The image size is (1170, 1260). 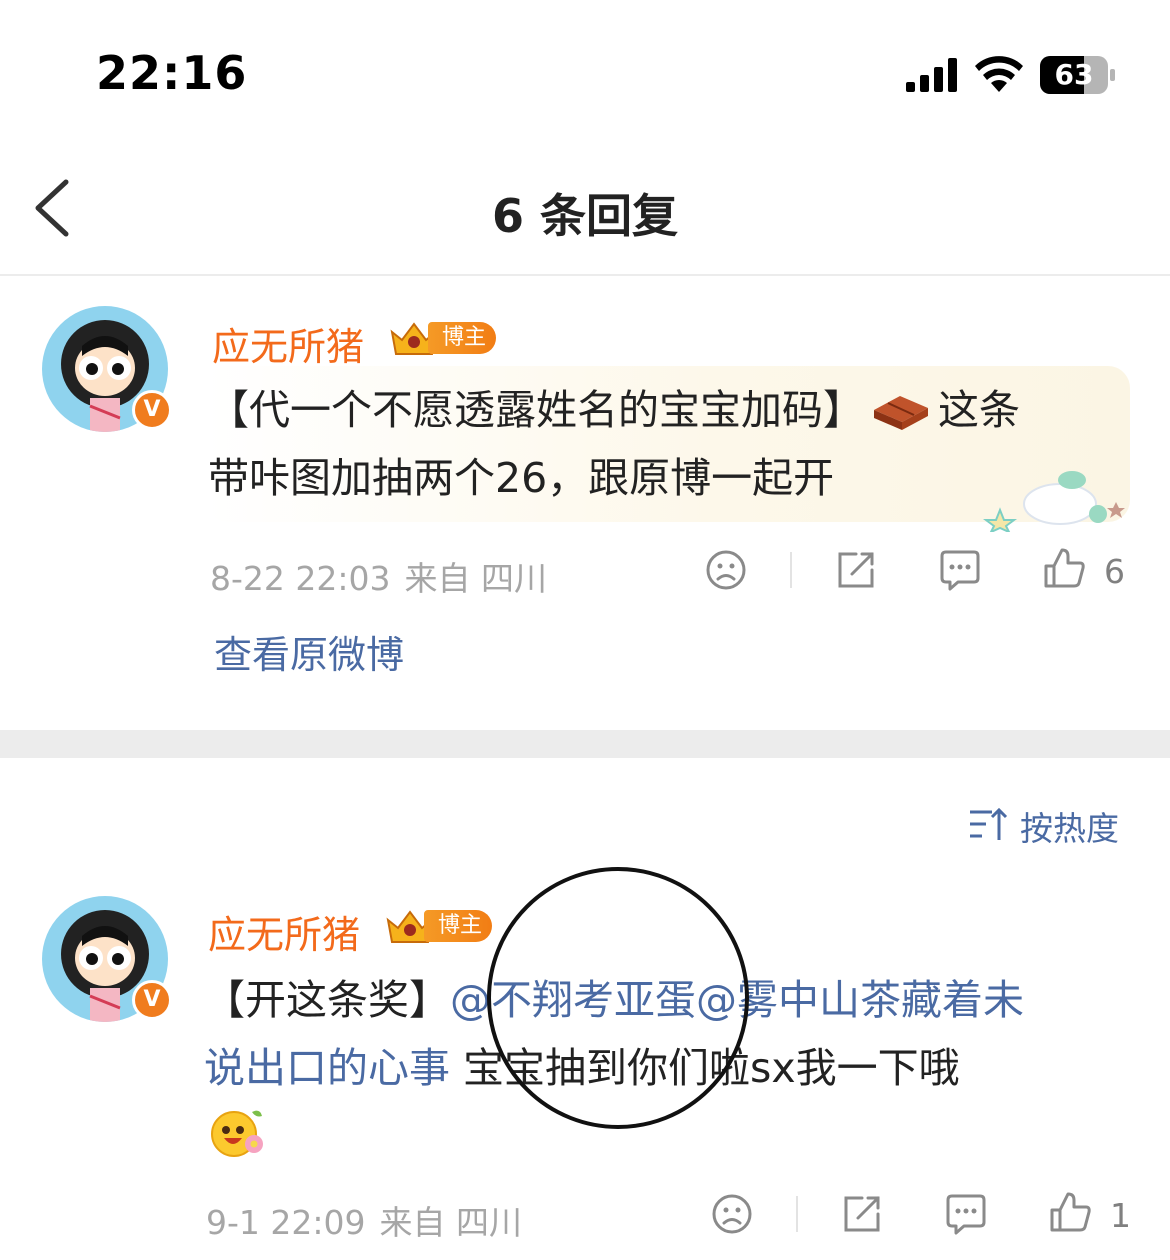 What do you see at coordinates (451, 1222) in the screenshot?
I see `reply-source: 来自 四川` at bounding box center [451, 1222].